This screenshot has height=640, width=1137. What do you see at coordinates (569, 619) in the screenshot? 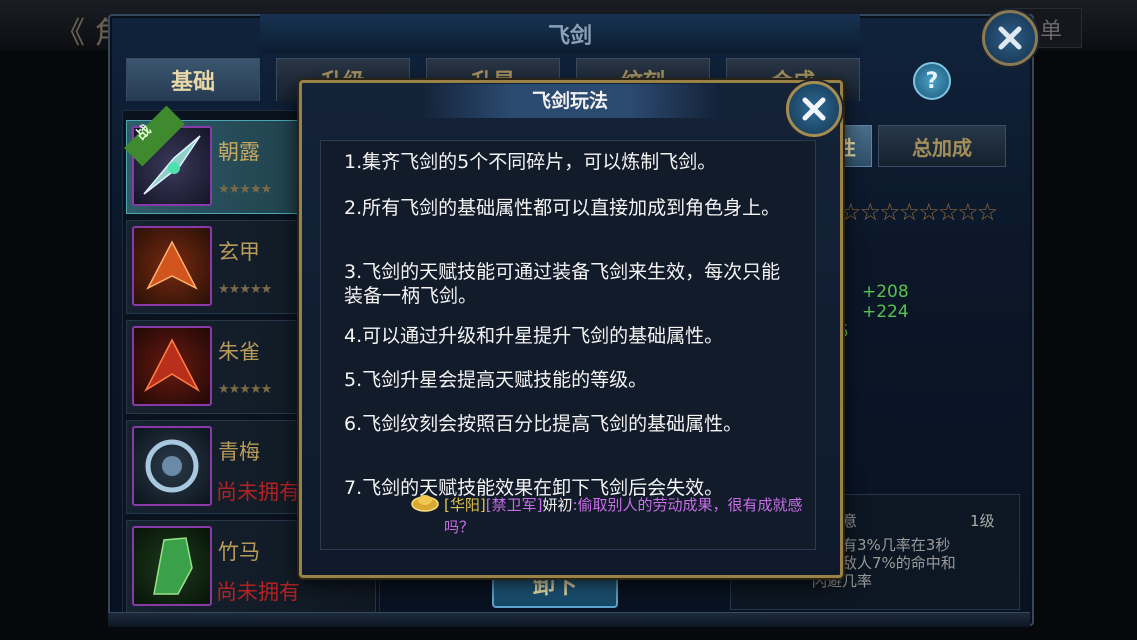
I see `window-bottom-trim` at bounding box center [569, 619].